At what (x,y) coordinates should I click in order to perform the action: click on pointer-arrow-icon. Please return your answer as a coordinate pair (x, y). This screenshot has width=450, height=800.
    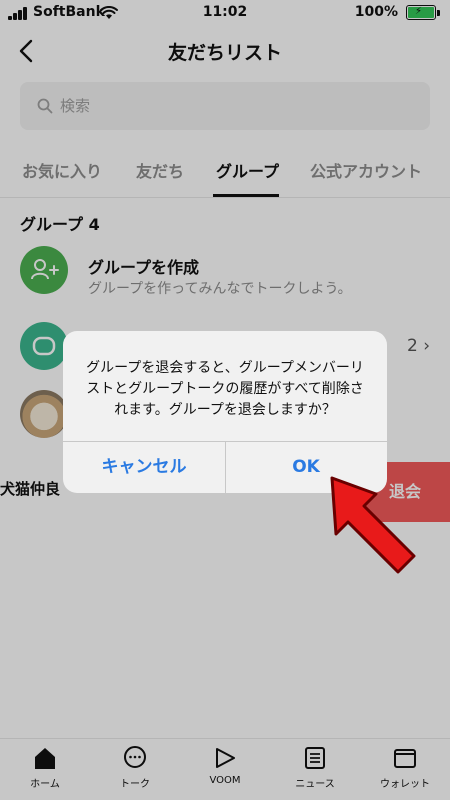
    Looking at the image, I should click on (373, 525).